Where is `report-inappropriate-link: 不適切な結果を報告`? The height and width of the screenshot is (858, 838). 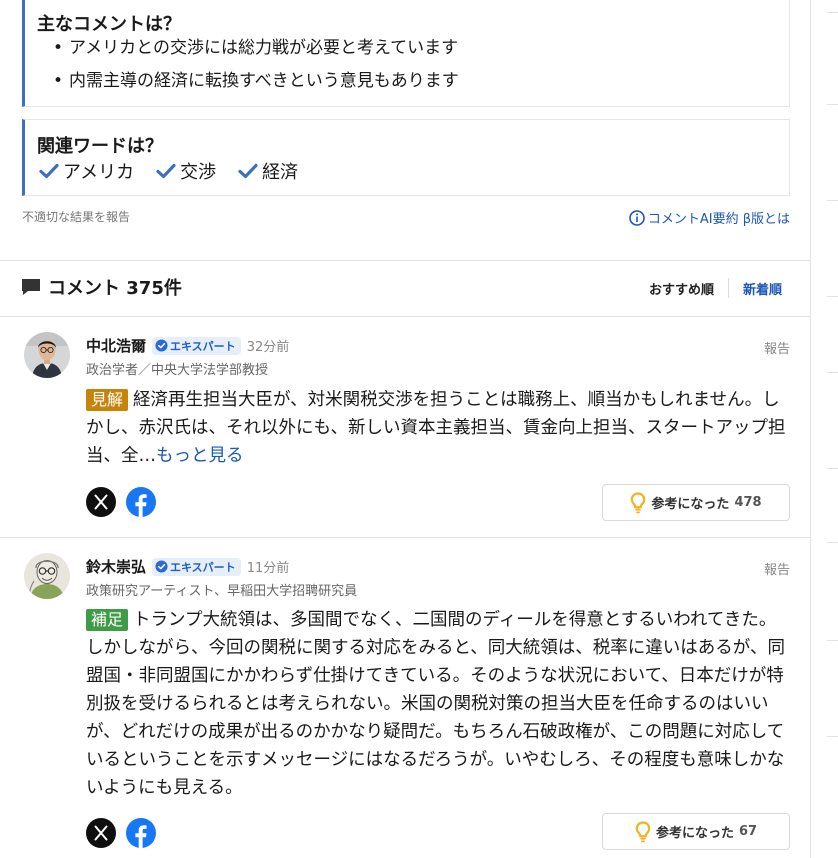 report-inappropriate-link: 不適切な結果を報告 is located at coordinates (76, 216).